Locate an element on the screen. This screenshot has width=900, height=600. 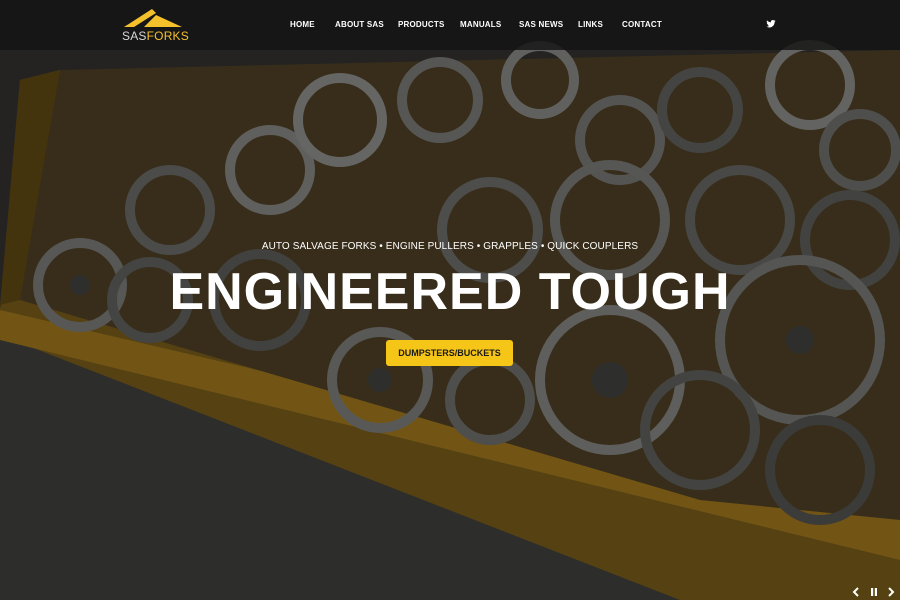
site-logo: SASFORKS is located at coordinates (155, 25).